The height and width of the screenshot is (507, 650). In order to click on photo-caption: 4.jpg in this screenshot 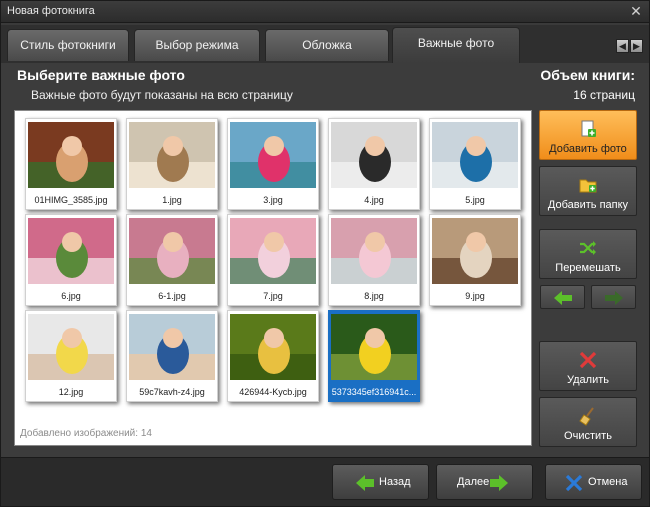, I will do `click(374, 200)`.